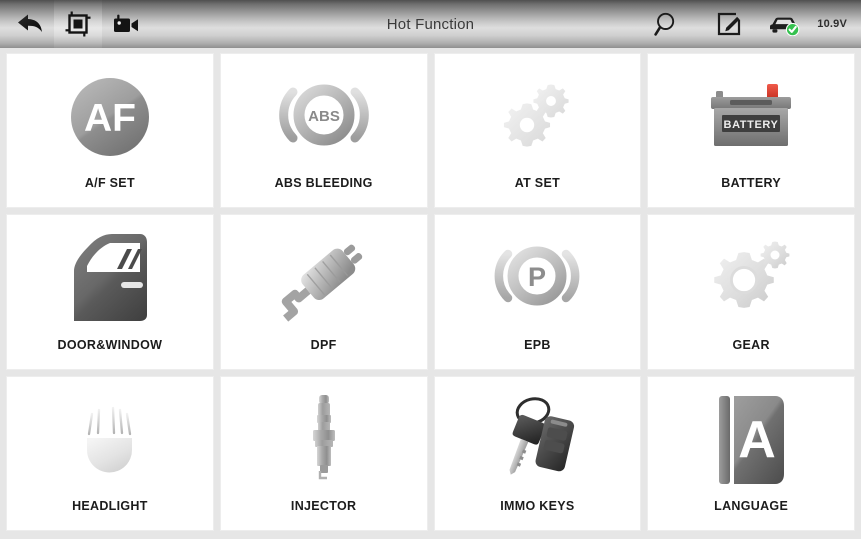 Image resolution: width=861 pixels, height=539 pixels. What do you see at coordinates (110, 276) in the screenshot?
I see `car-door-icon` at bounding box center [110, 276].